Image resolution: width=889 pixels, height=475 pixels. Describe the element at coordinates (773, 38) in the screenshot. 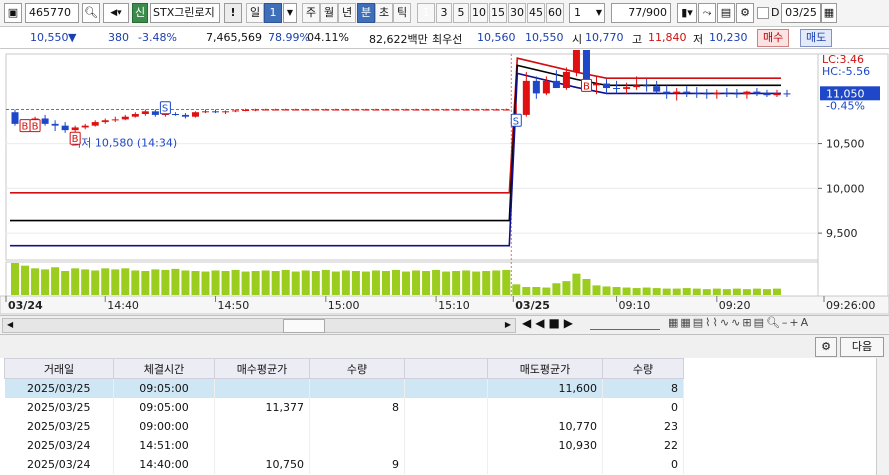

I see `buy-button: 매수` at that location.